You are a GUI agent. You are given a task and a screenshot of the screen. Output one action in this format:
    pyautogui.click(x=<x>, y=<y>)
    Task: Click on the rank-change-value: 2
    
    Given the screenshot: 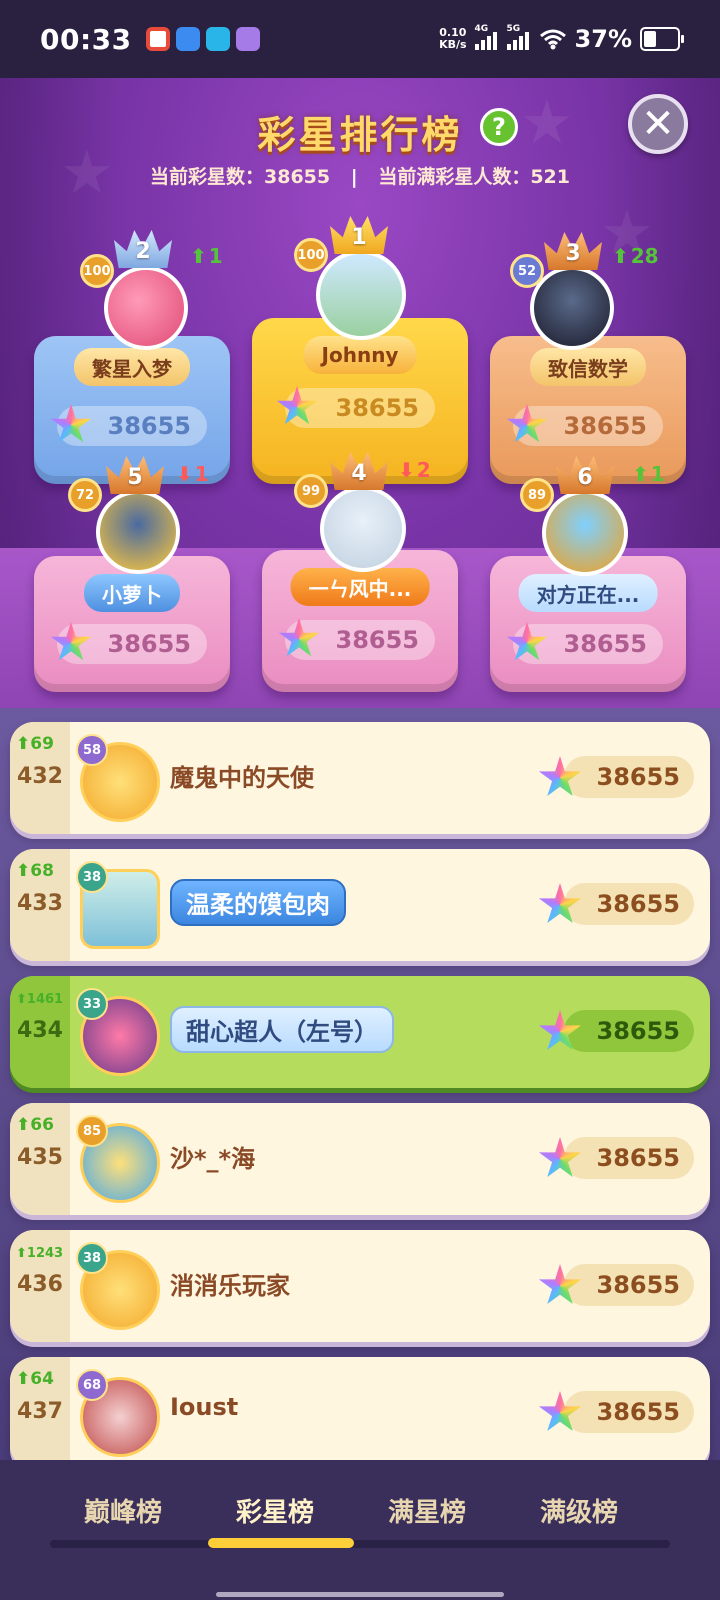 What is the action you would take?
    pyautogui.click(x=423, y=470)
    